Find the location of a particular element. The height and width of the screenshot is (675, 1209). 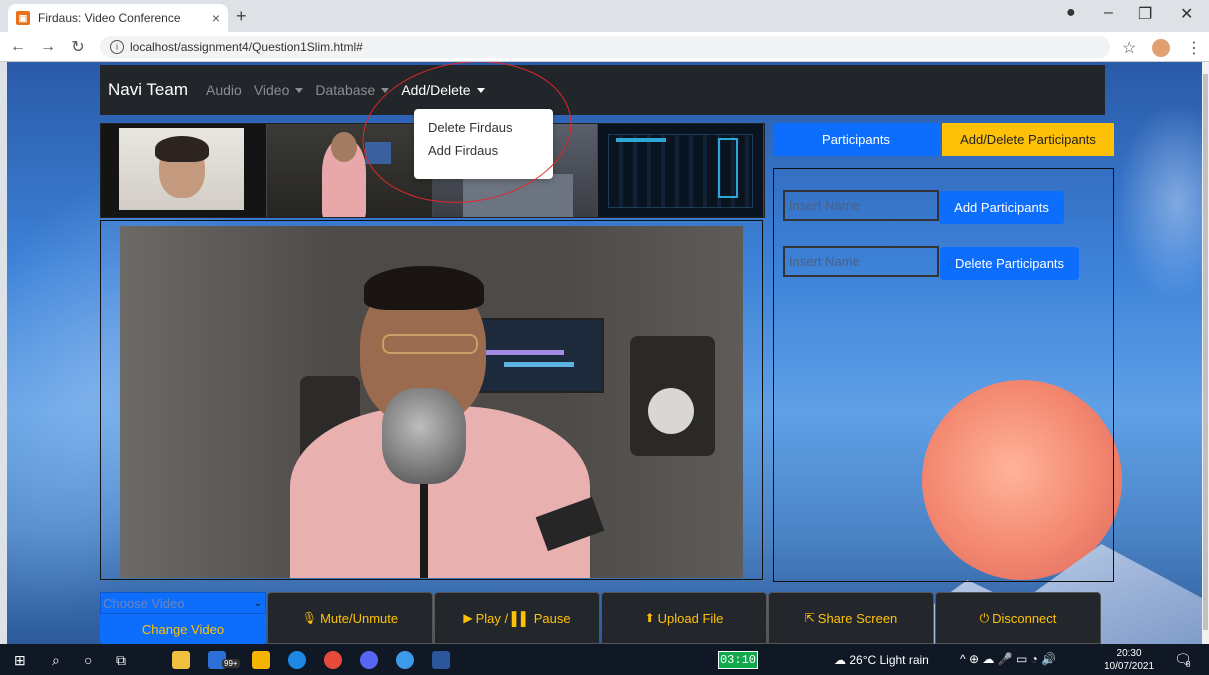

browser-tab: ▣ Firdaus: Video Conference × is located at coordinates (118, 18).